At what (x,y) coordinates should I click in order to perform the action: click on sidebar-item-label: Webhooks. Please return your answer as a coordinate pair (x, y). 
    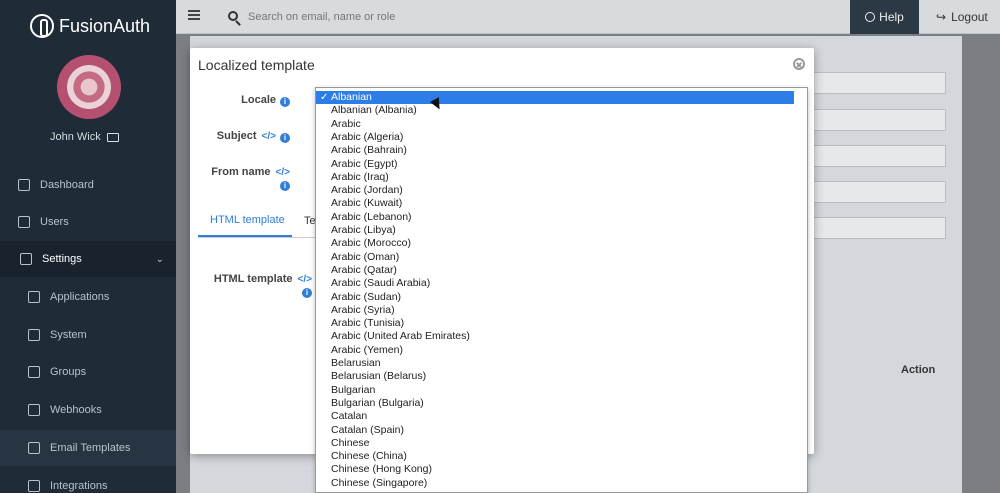
    Looking at the image, I should click on (76, 410).